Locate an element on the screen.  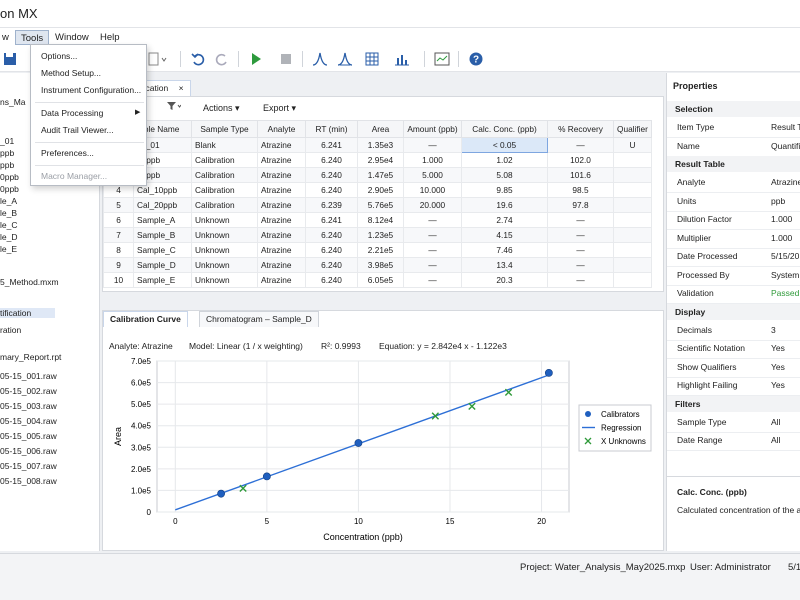
table-cell: 4.15 is located at coordinates (504, 235).